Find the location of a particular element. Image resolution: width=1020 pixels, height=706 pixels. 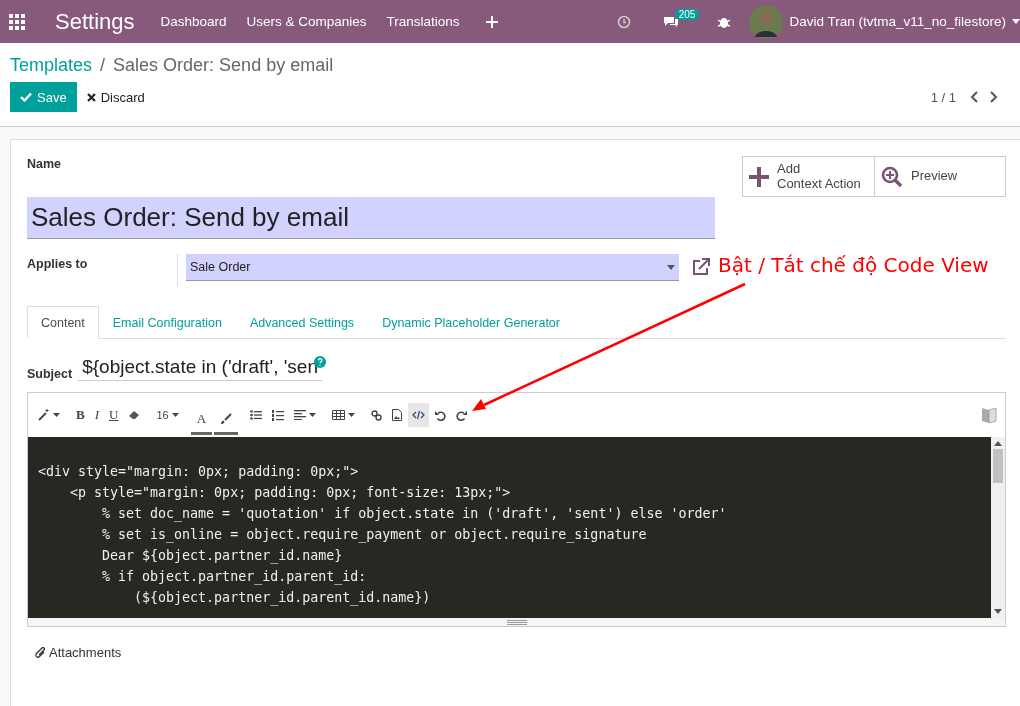

apps-grid-icon is located at coordinates (17, 21).